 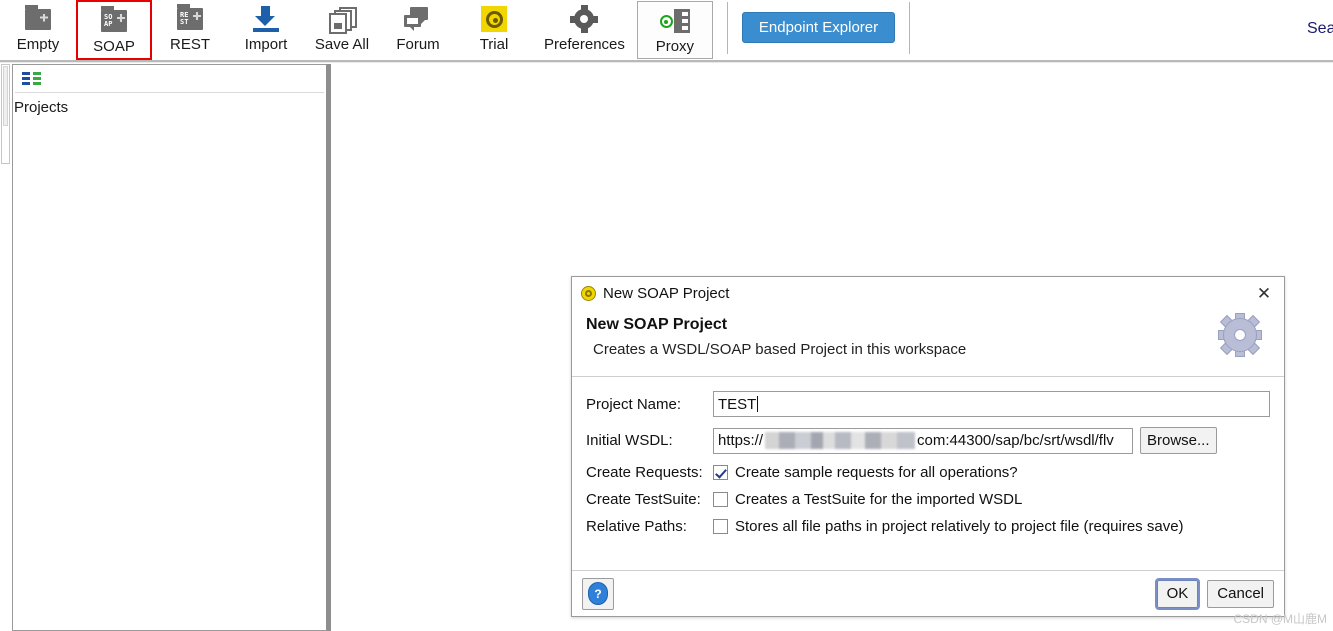 What do you see at coordinates (1015, 440) in the screenshot?
I see `wsdl-value-suffix: com:44300/sap/bc/srt/wsdl/flv` at bounding box center [1015, 440].